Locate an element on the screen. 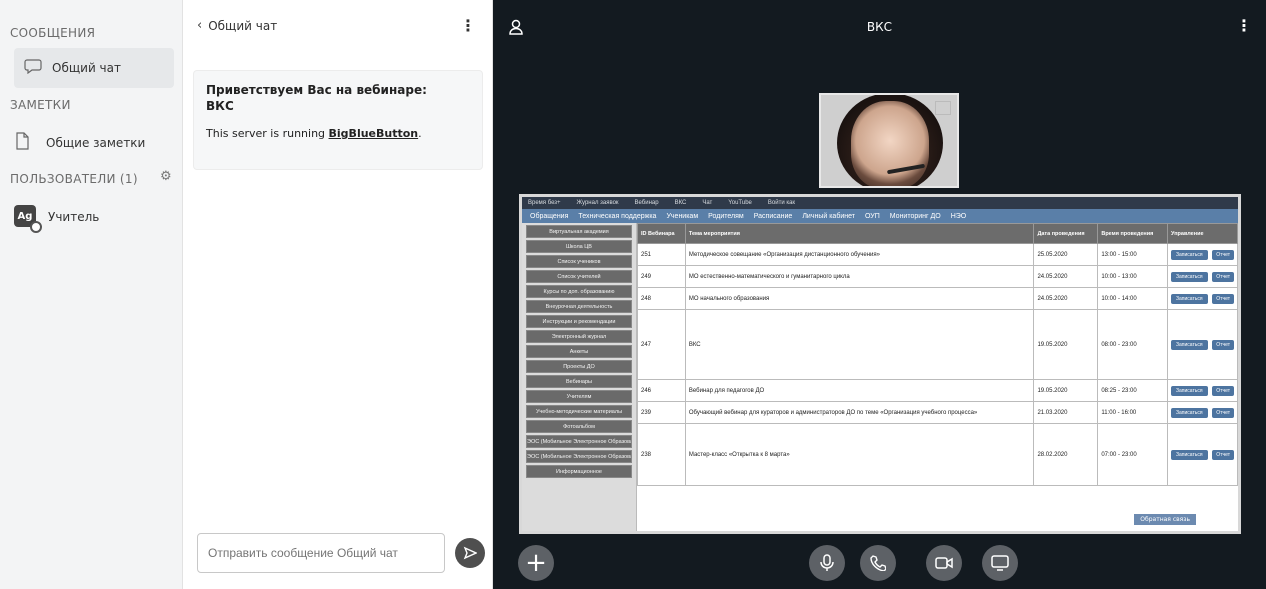 The width and height of the screenshot is (1266, 589). slide-sidebar-item: Инструкции и рекомендации is located at coordinates (579, 321).